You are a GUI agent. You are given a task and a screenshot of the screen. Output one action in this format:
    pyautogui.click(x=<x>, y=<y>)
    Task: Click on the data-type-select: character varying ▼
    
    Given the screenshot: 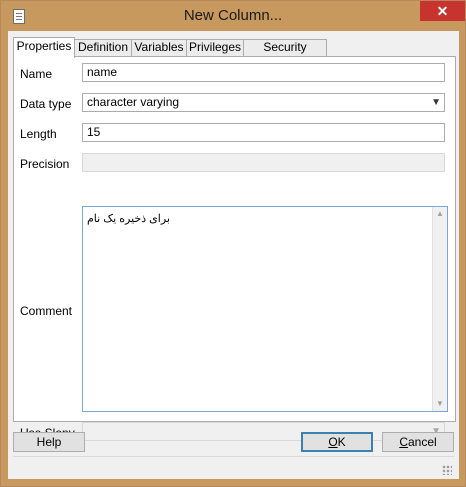 What is the action you would take?
    pyautogui.click(x=263, y=102)
    